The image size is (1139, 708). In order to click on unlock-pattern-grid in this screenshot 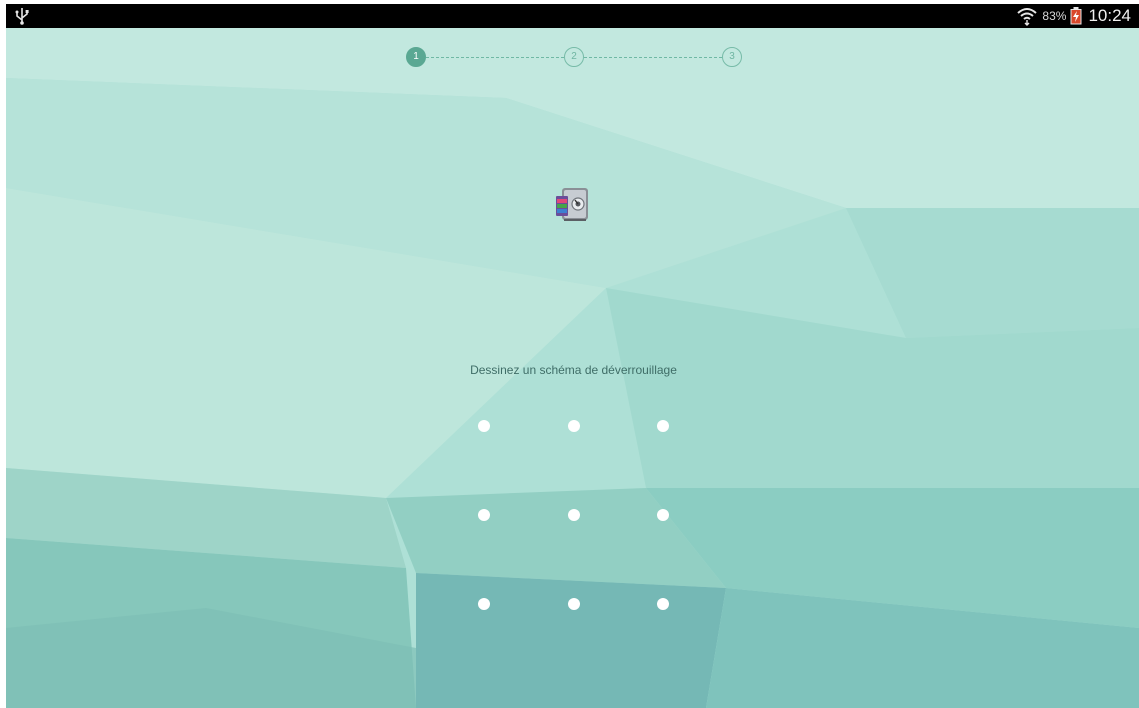, I will do `click(574, 516)`.